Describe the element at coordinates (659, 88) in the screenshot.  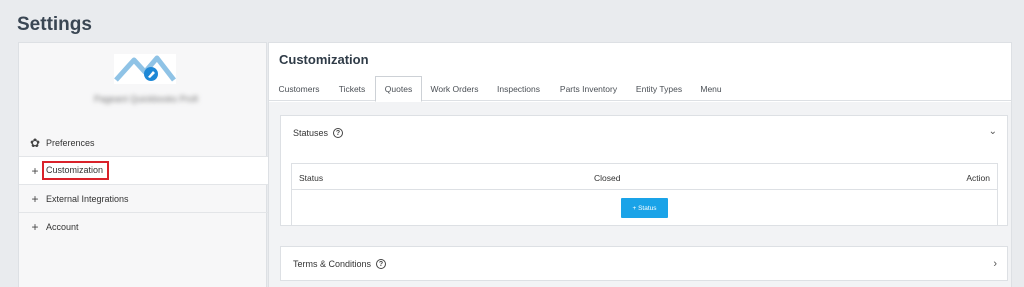
I see `tab-entity-types: Entity Types` at that location.